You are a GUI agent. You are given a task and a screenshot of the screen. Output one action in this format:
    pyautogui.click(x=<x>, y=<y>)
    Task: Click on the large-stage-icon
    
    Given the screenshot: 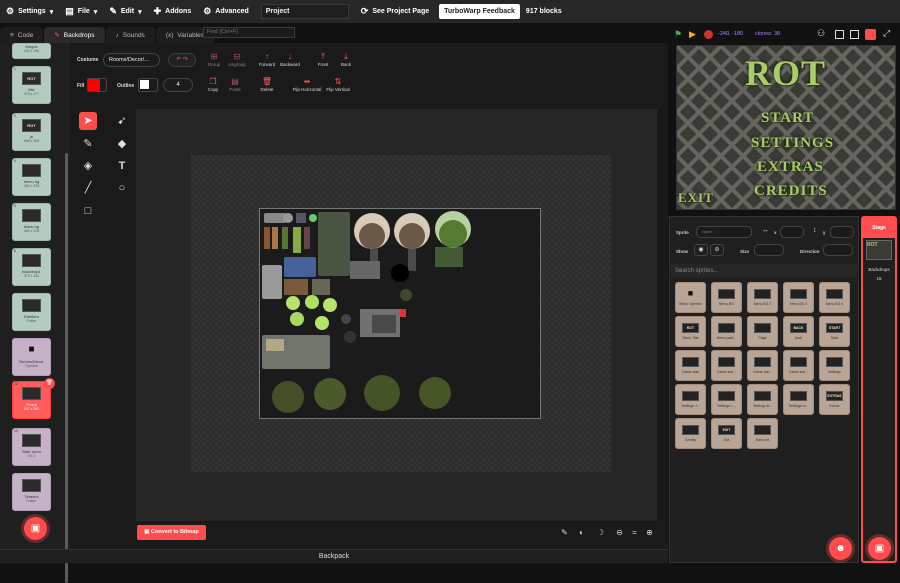 What is the action you would take?
    pyautogui.click(x=854, y=34)
    